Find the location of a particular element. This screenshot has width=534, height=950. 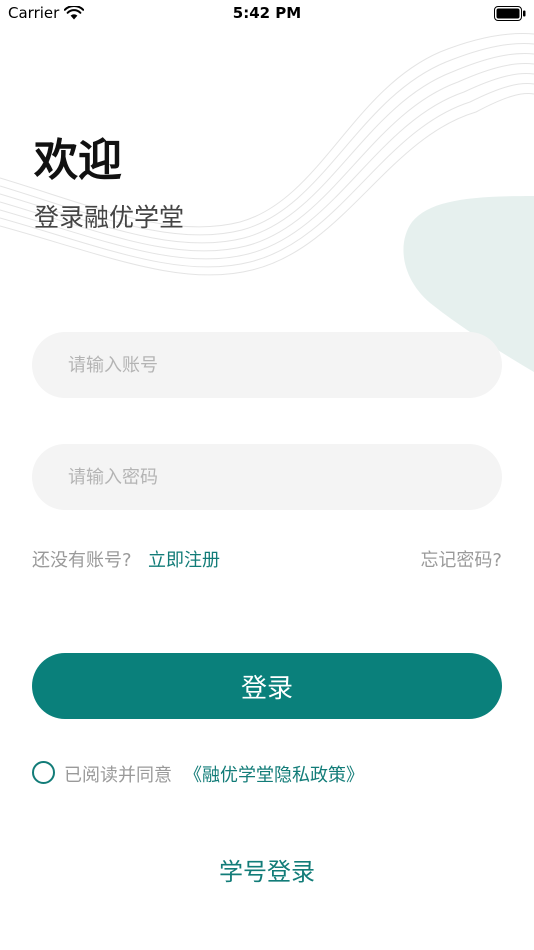

student-id-login-link: 学号登录 is located at coordinates (267, 869).